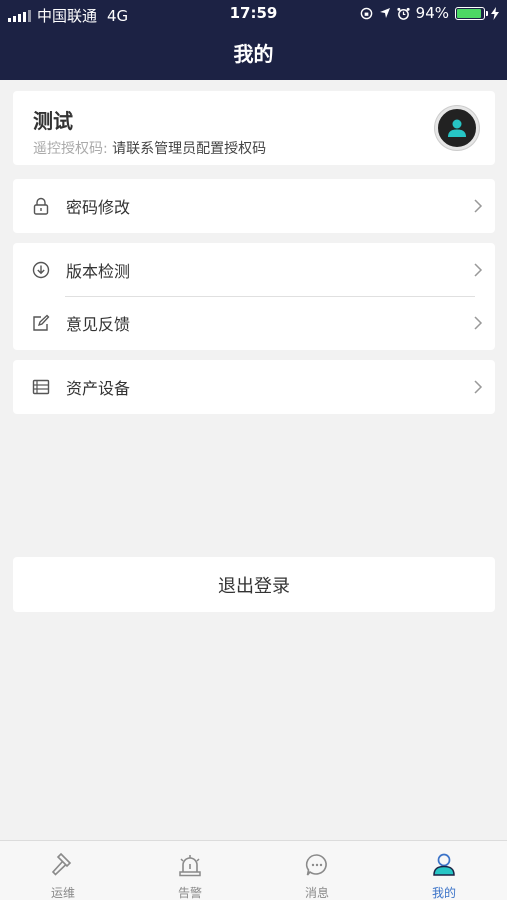  Describe the element at coordinates (443, 893) in the screenshot. I see `tab-label-mine: 我的` at that location.